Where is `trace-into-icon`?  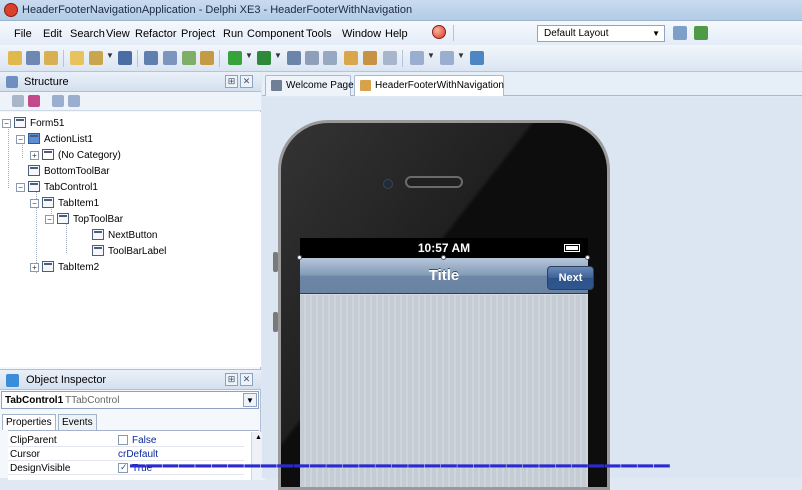 trace-into-icon is located at coordinates (351, 58).